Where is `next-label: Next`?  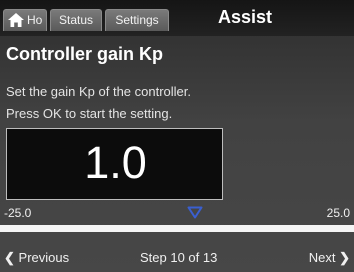
next-label: Next is located at coordinates (322, 257).